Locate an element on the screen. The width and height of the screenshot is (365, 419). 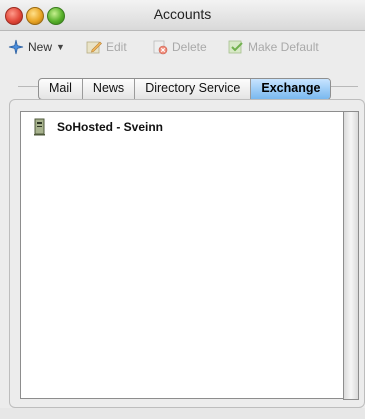
delete-button-label: Delete is located at coordinates (189, 47).